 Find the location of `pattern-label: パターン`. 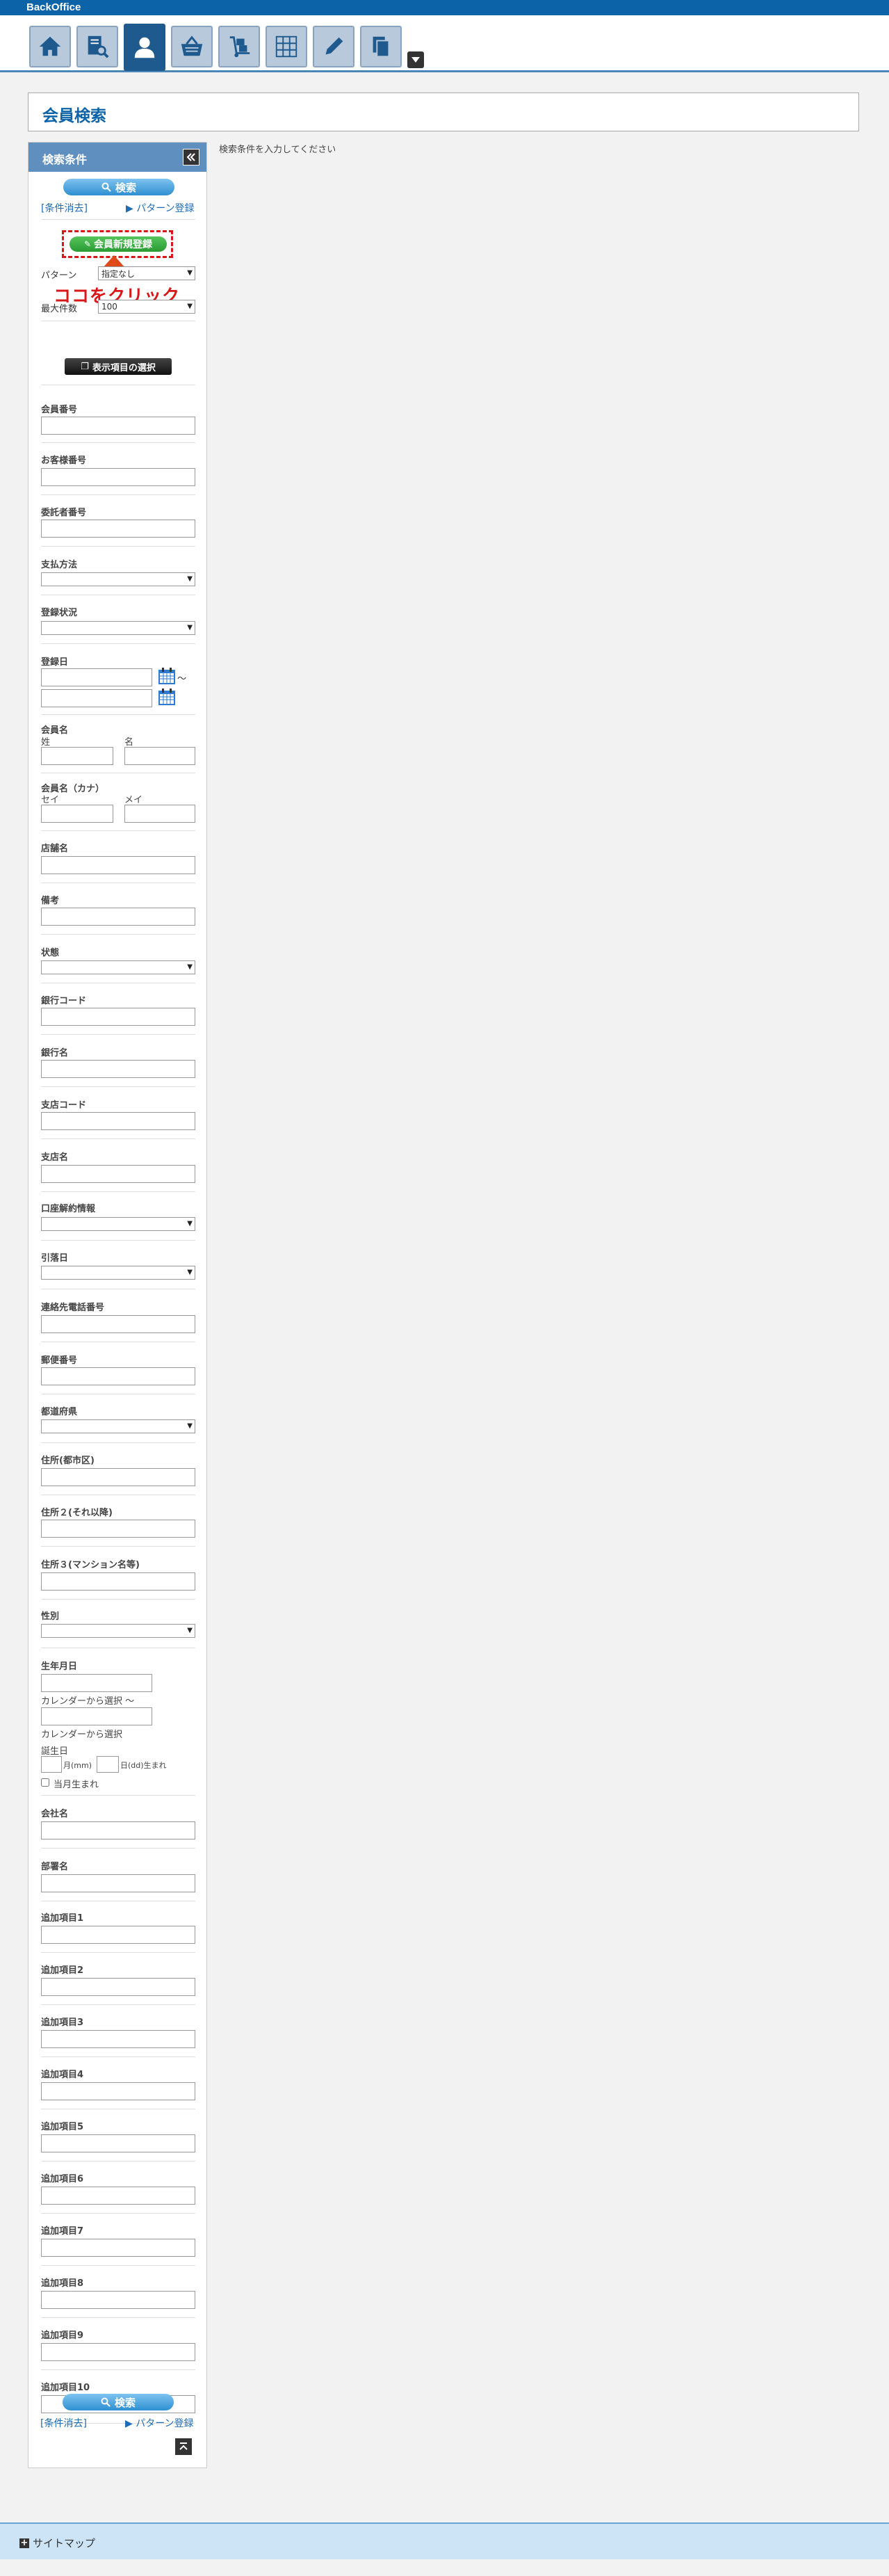

pattern-label: パターン is located at coordinates (59, 276).